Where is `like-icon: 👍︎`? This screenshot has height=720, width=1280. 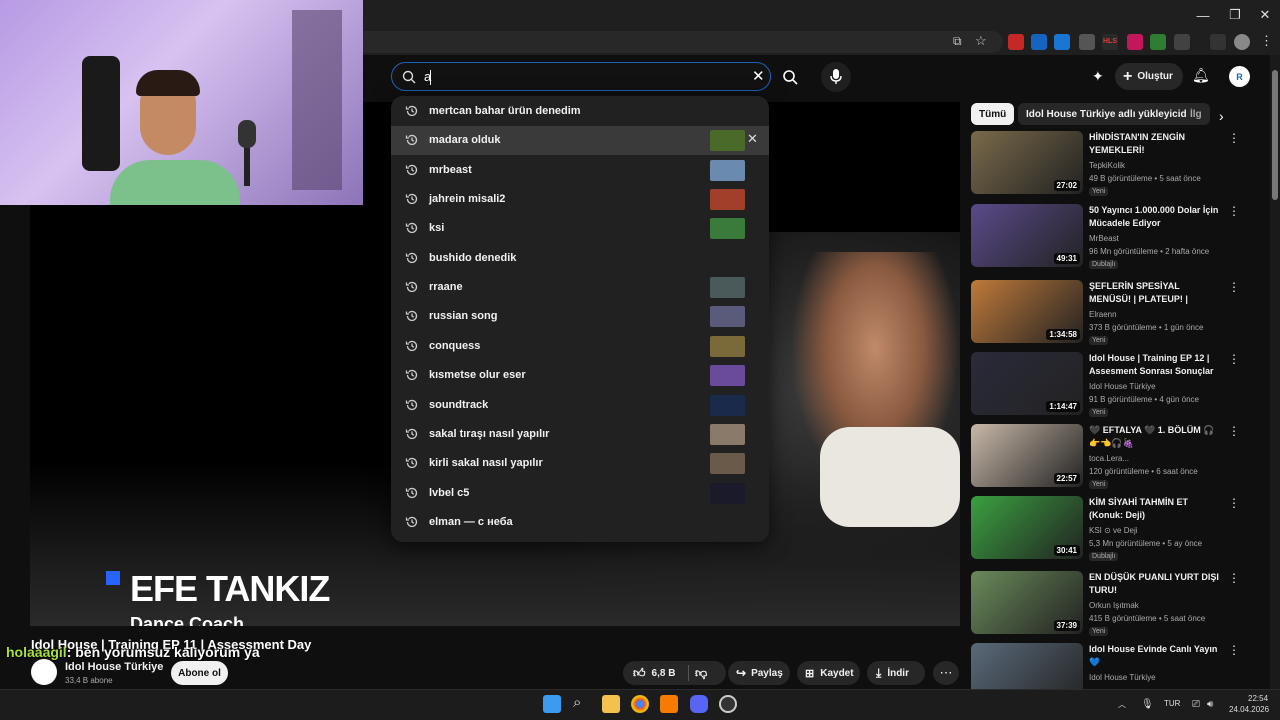
like-icon: 👍︎ is located at coordinates (639, 673).